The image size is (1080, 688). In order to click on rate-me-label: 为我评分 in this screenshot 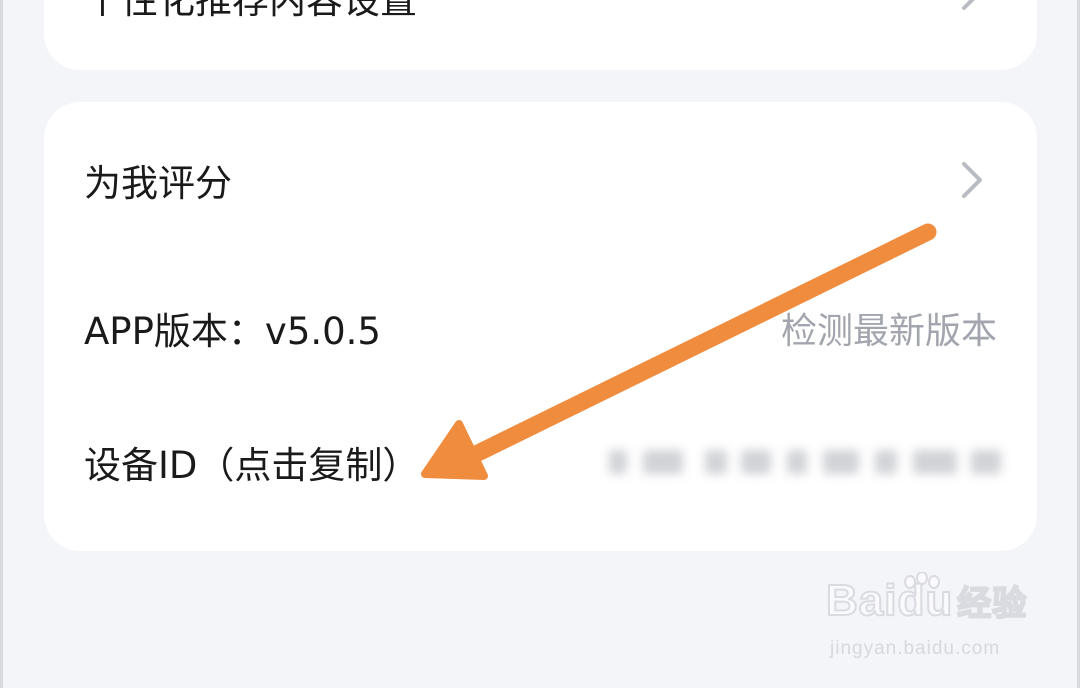, I will do `click(158, 183)`.